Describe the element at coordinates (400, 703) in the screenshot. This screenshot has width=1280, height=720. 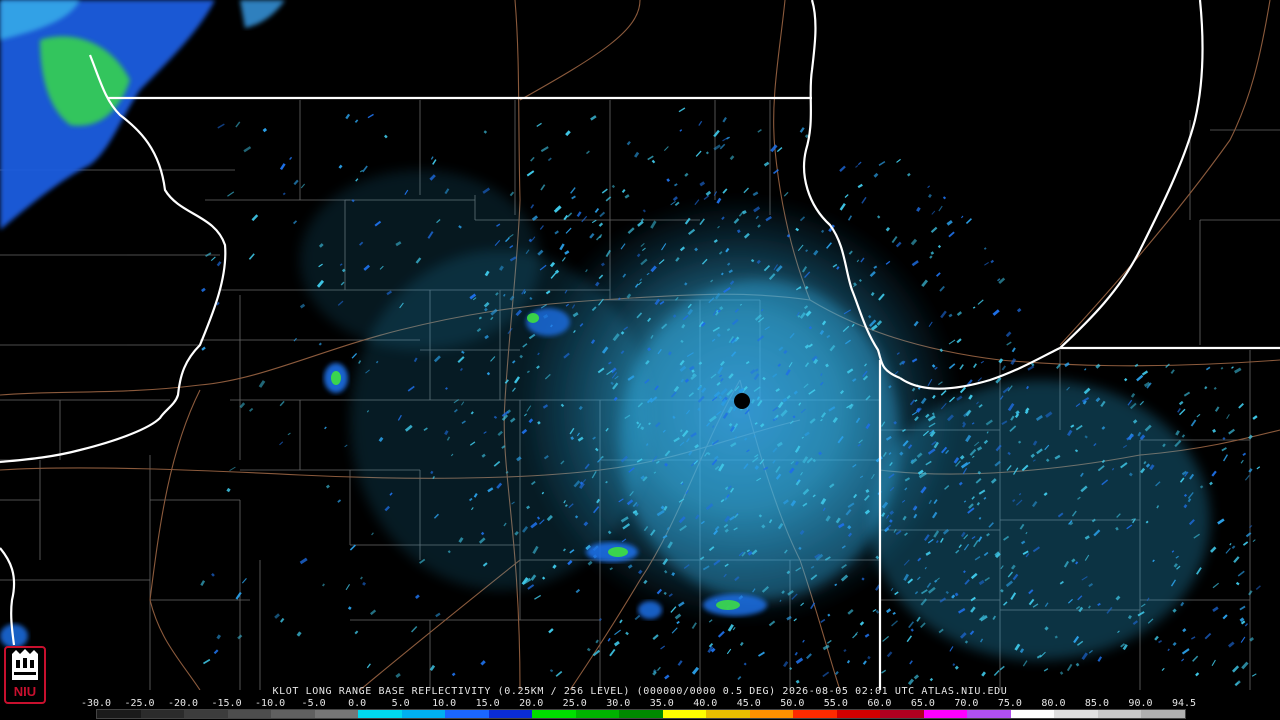
I see `colorbar-label: 5.0` at that location.